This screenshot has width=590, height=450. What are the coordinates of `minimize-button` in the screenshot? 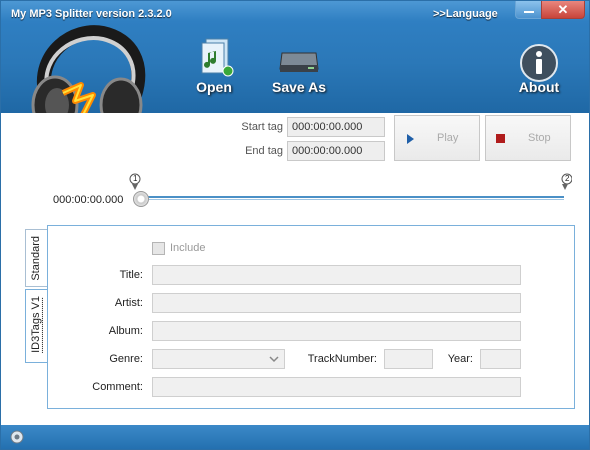 It's located at (528, 10).